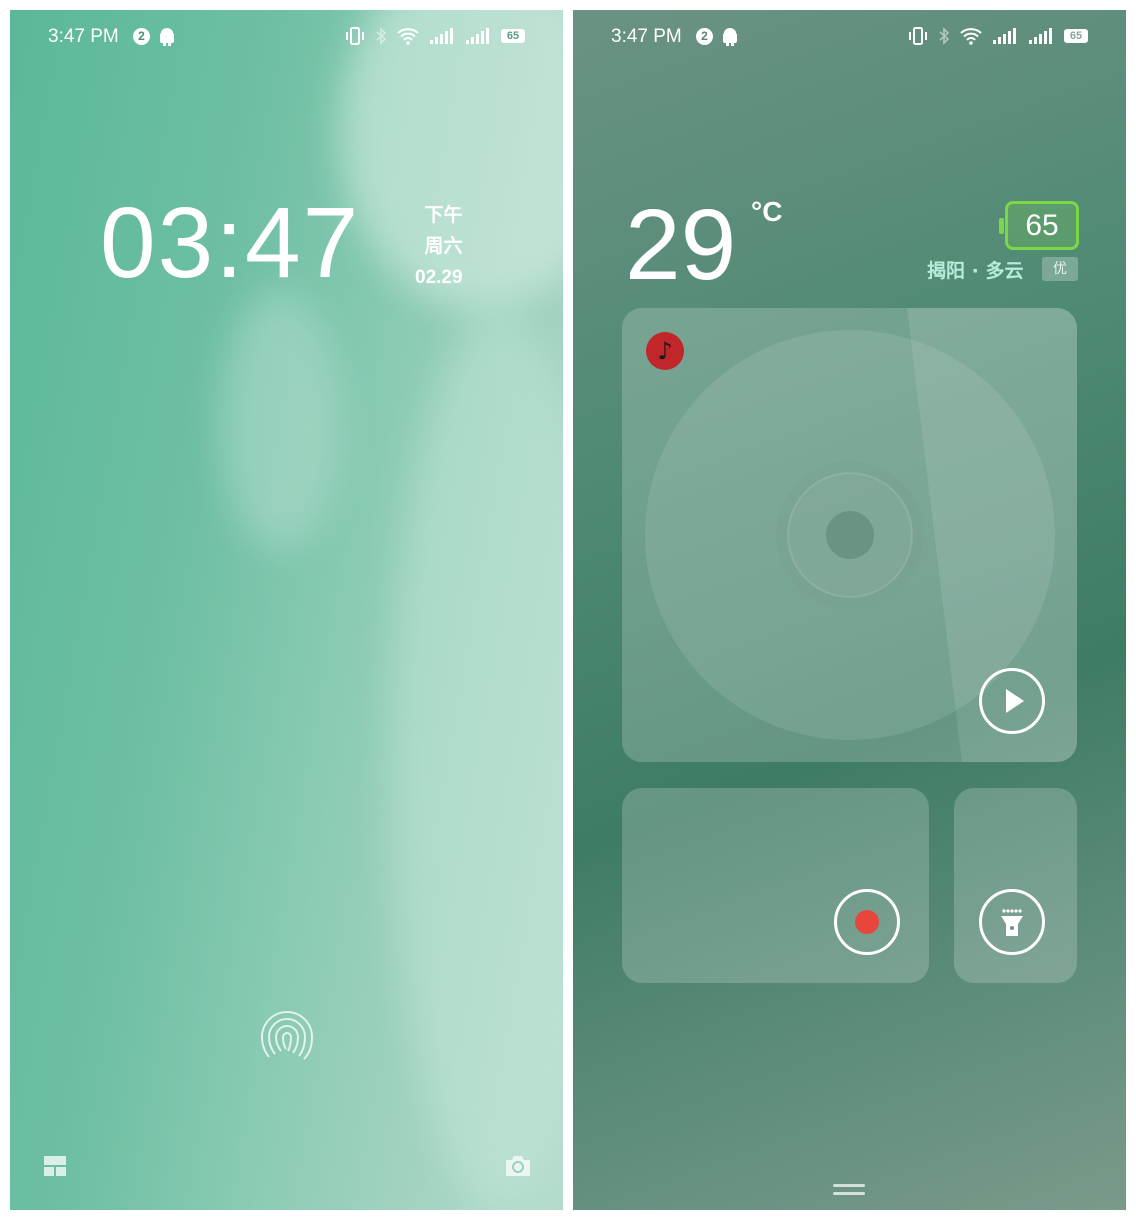 Image resolution: width=1136 pixels, height=1220 pixels. Describe the element at coordinates (975, 269) in the screenshot. I see `location-weather: 揭阳 · 多云` at that location.